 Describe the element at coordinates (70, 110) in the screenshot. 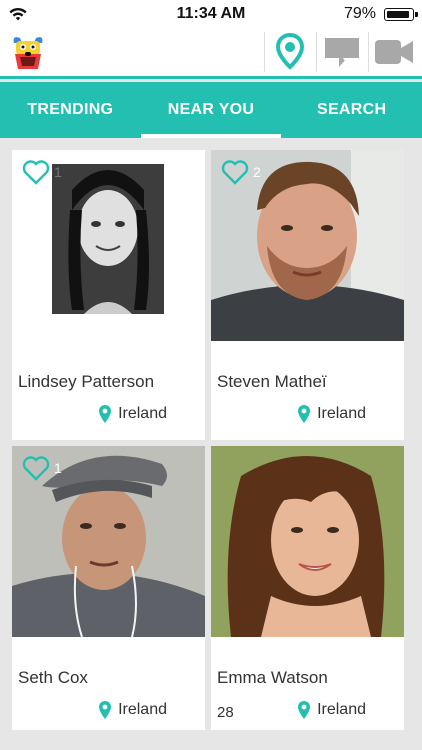

I see `tab-trending: TRENDING` at that location.